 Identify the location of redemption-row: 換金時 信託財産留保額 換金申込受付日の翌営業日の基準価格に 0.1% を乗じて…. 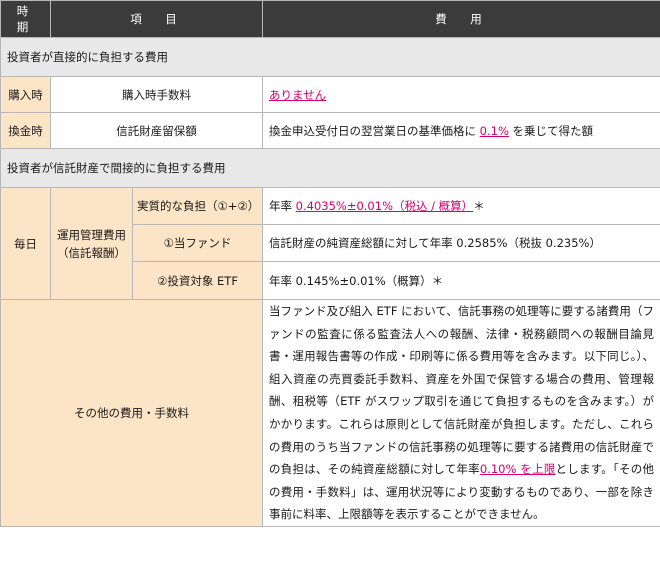
(330, 130).